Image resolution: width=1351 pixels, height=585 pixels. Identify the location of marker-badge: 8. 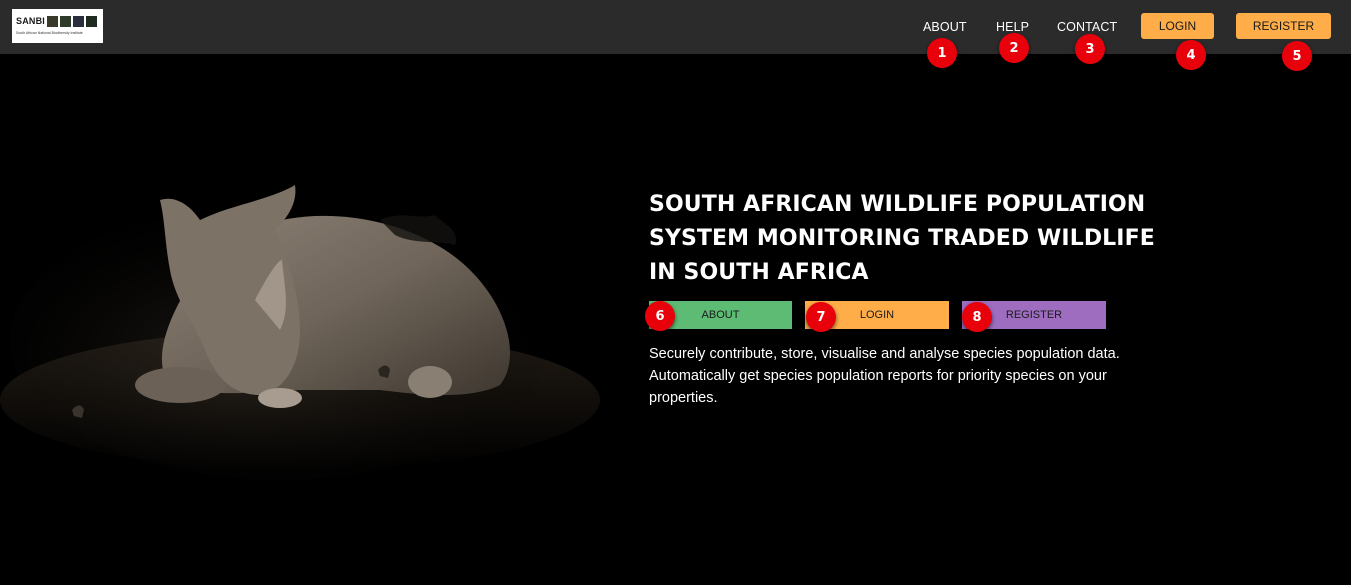
(977, 317).